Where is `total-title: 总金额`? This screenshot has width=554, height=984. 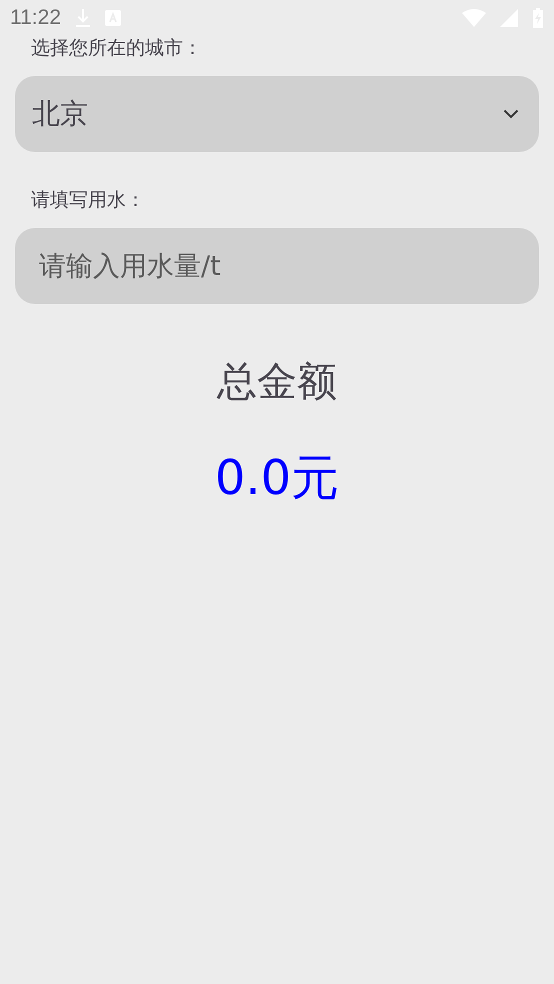 total-title: 总金额 is located at coordinates (277, 382).